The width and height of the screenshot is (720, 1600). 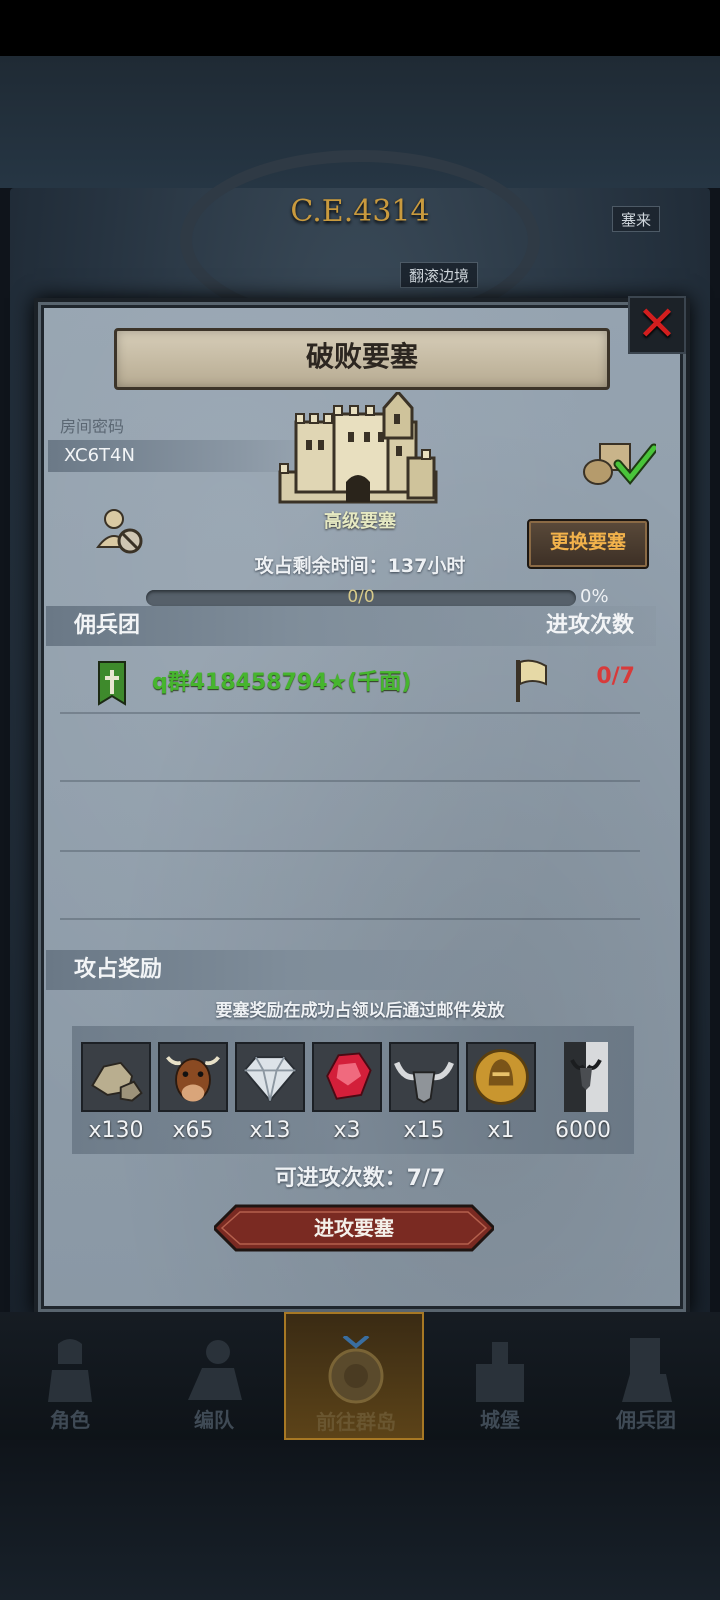 I want to click on occupation-time-remaining: 攻占剩余时间：137小时, so click(x=360, y=566).